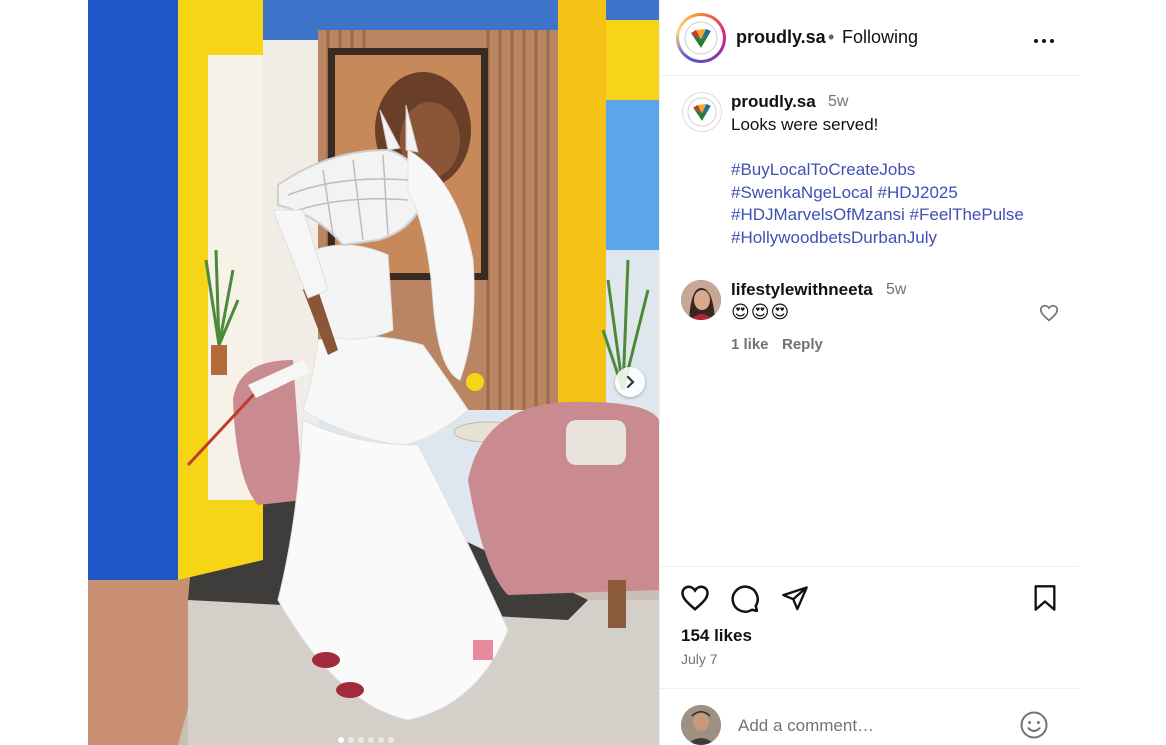  What do you see at coordinates (896, 290) in the screenshot?
I see `comment-time: 5w` at bounding box center [896, 290].